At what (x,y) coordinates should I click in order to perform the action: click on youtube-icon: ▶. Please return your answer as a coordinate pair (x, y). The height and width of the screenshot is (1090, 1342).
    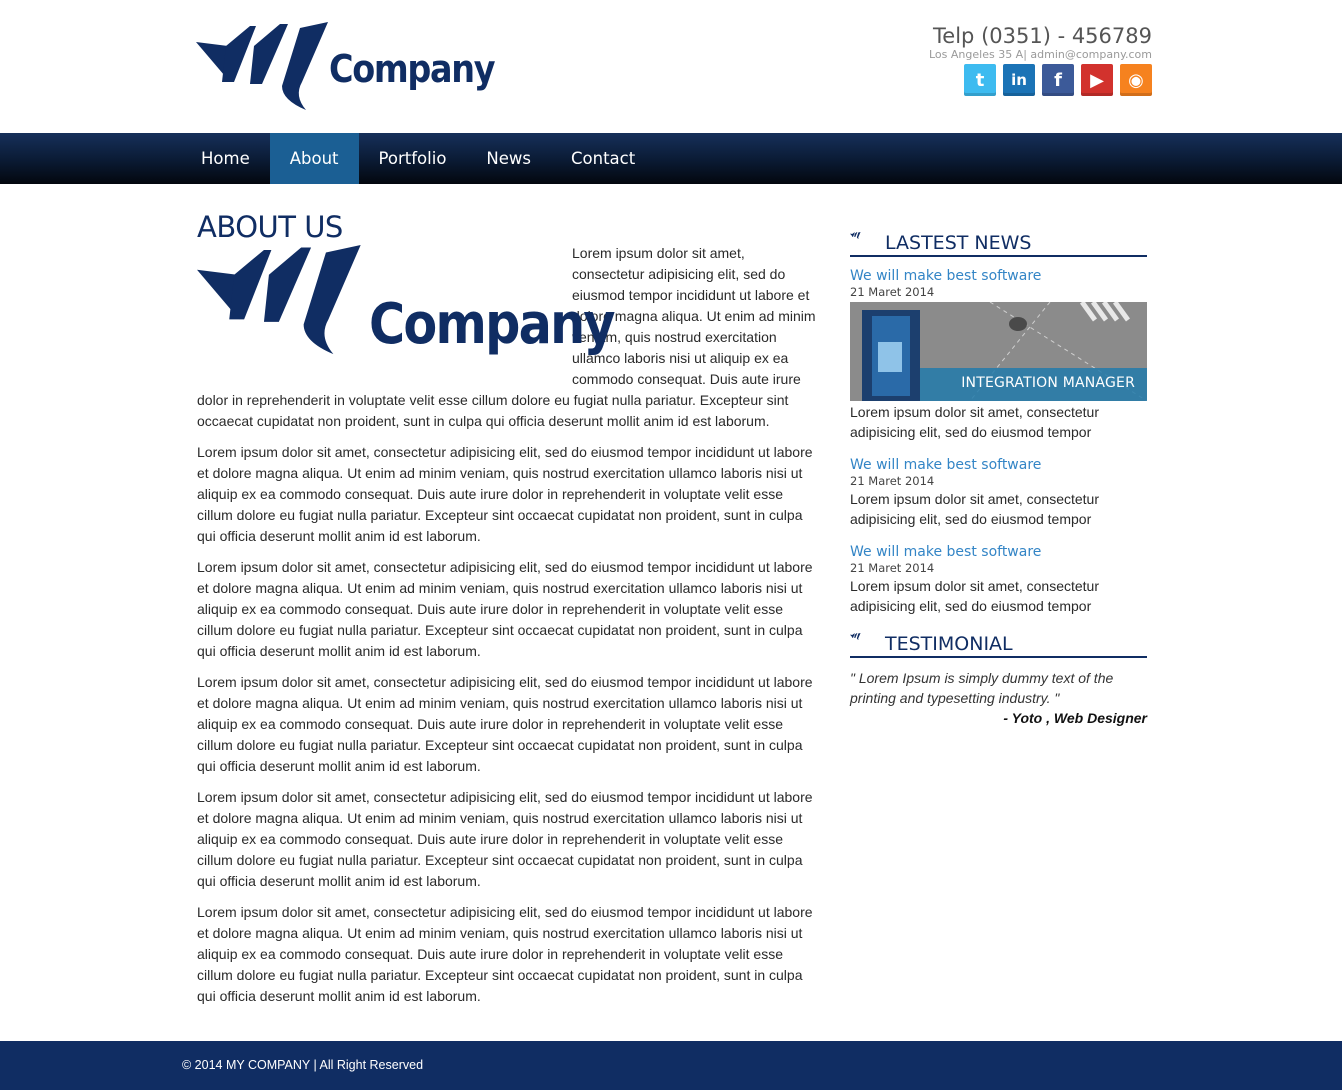
    Looking at the image, I should click on (1097, 80).